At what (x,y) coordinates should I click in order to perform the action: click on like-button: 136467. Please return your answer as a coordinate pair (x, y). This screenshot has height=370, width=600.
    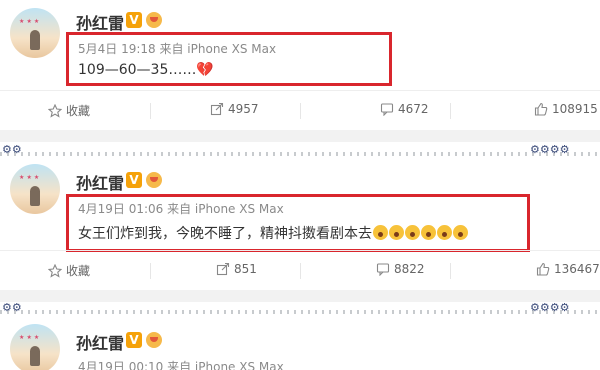
    Looking at the image, I should click on (568, 269).